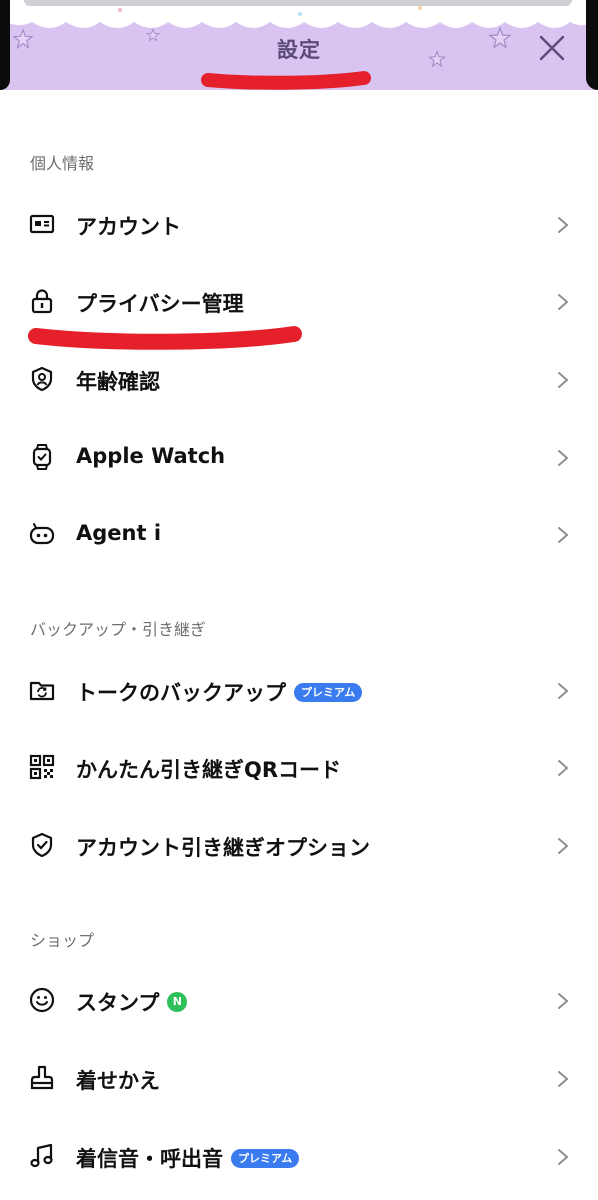 The height and width of the screenshot is (1200, 598). I want to click on settings-item-agent-i: Agent i, so click(299, 536).